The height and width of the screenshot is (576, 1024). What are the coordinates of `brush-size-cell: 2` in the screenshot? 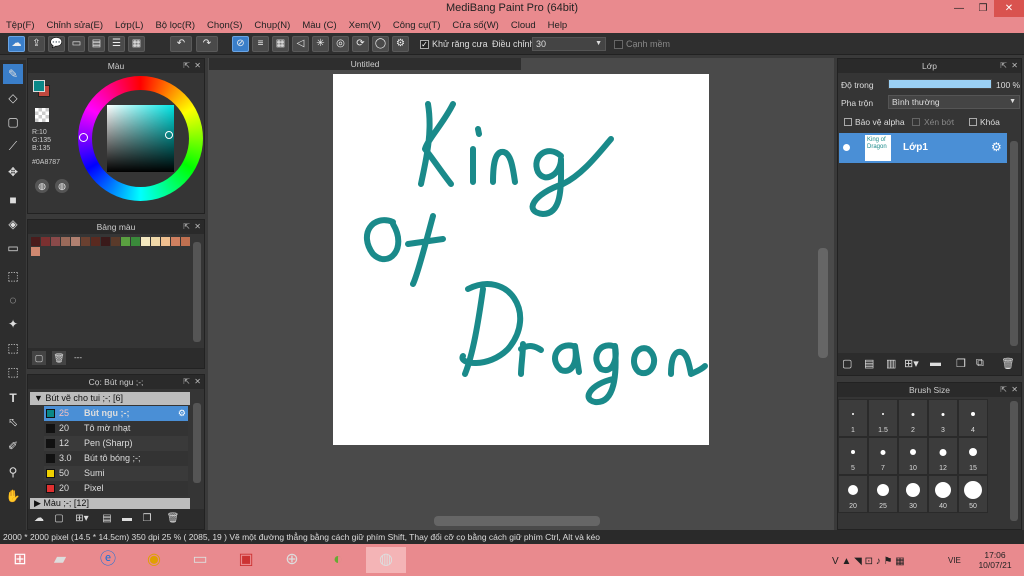 It's located at (913, 418).